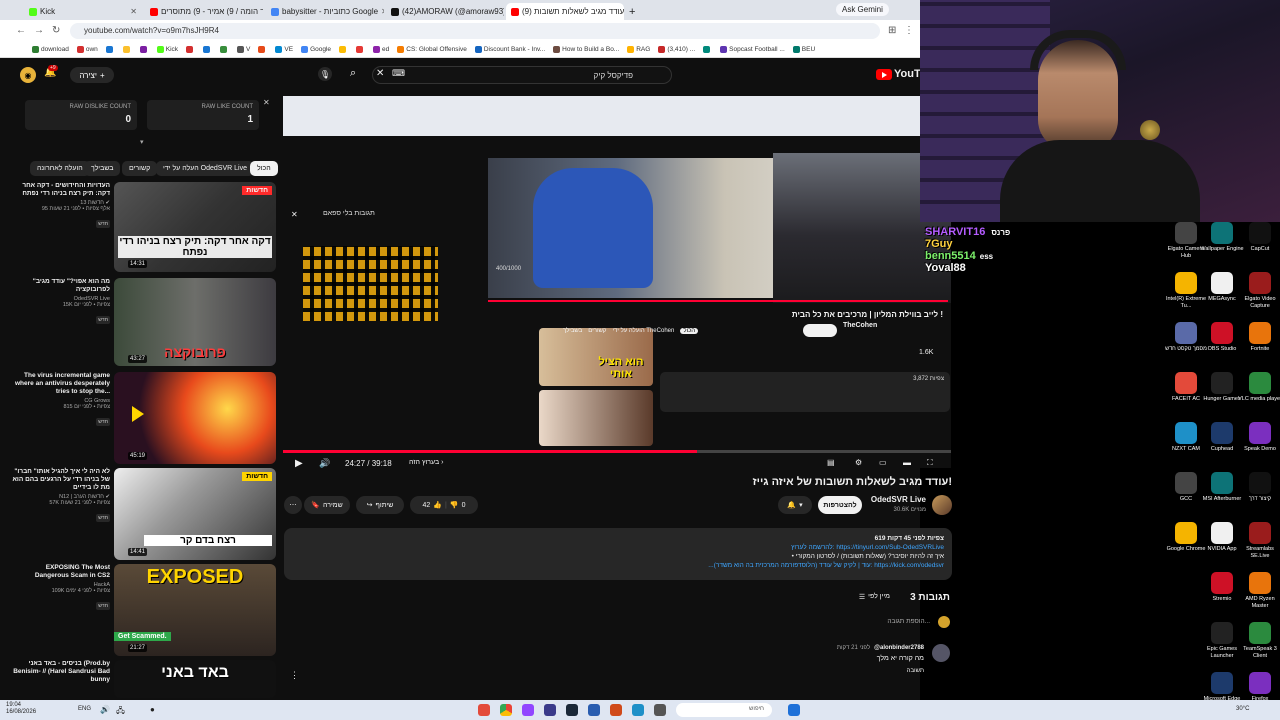  I want to click on browser-tab-2: אבסורד הומה / 9) אמיר - 9) מתוסרים✕, so click(204, 11).